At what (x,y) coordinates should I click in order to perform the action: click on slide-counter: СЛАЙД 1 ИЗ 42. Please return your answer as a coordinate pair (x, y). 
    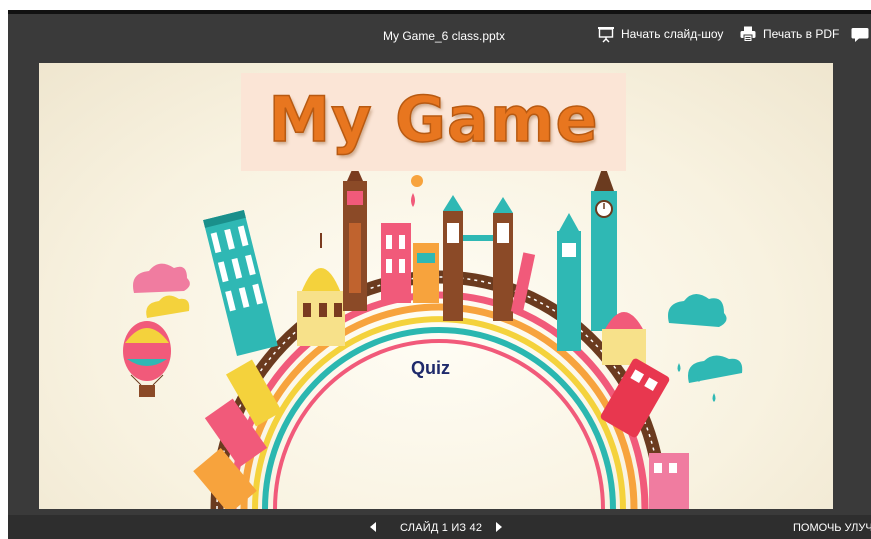
    Looking at the image, I should click on (441, 528).